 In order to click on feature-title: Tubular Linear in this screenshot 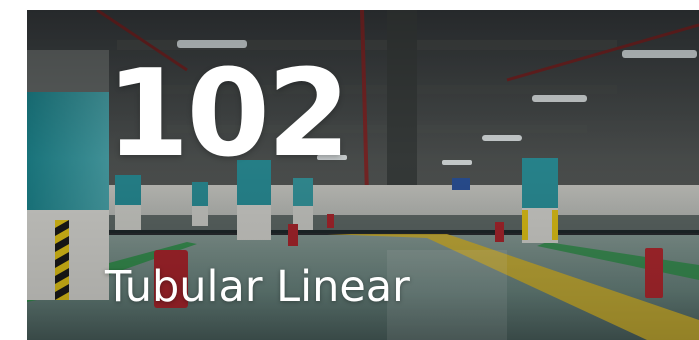, I will do `click(257, 287)`.